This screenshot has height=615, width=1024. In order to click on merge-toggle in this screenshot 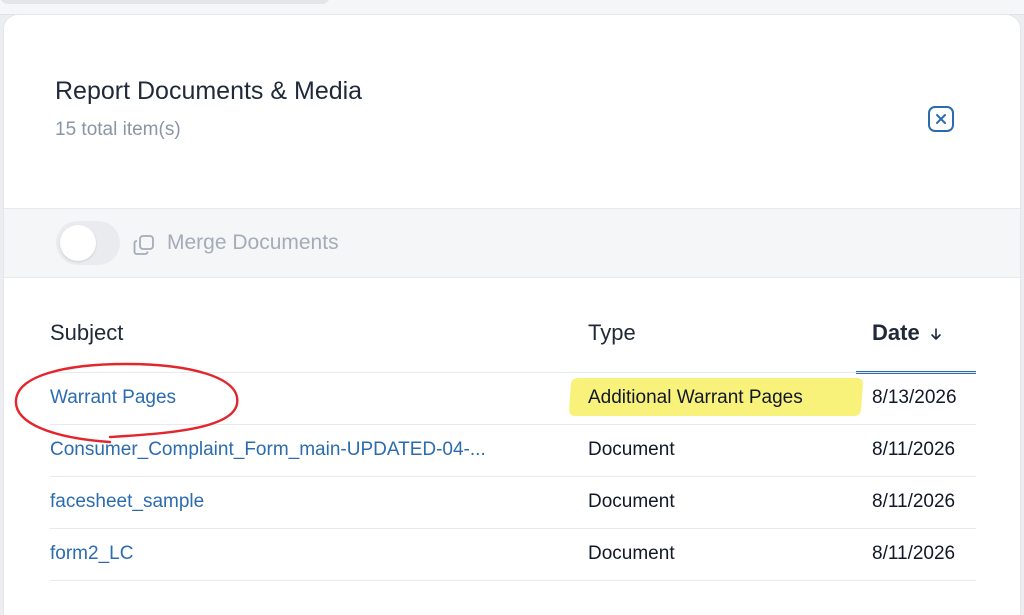, I will do `click(88, 243)`.